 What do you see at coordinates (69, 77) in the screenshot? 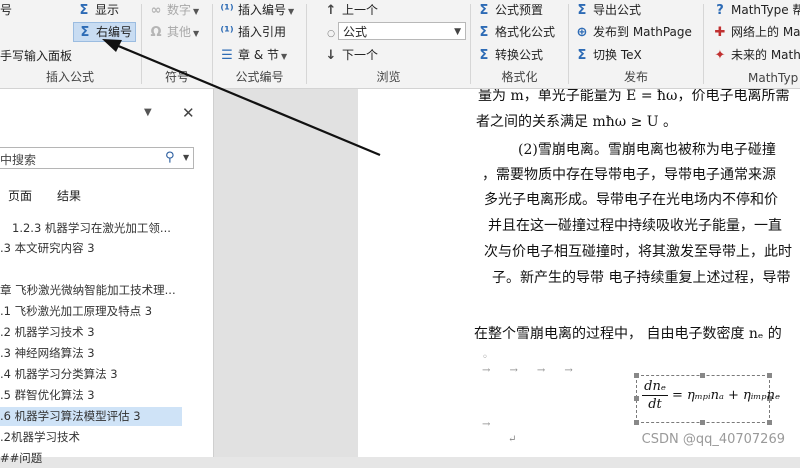
I see `group-label: 插入公式` at bounding box center [69, 77].